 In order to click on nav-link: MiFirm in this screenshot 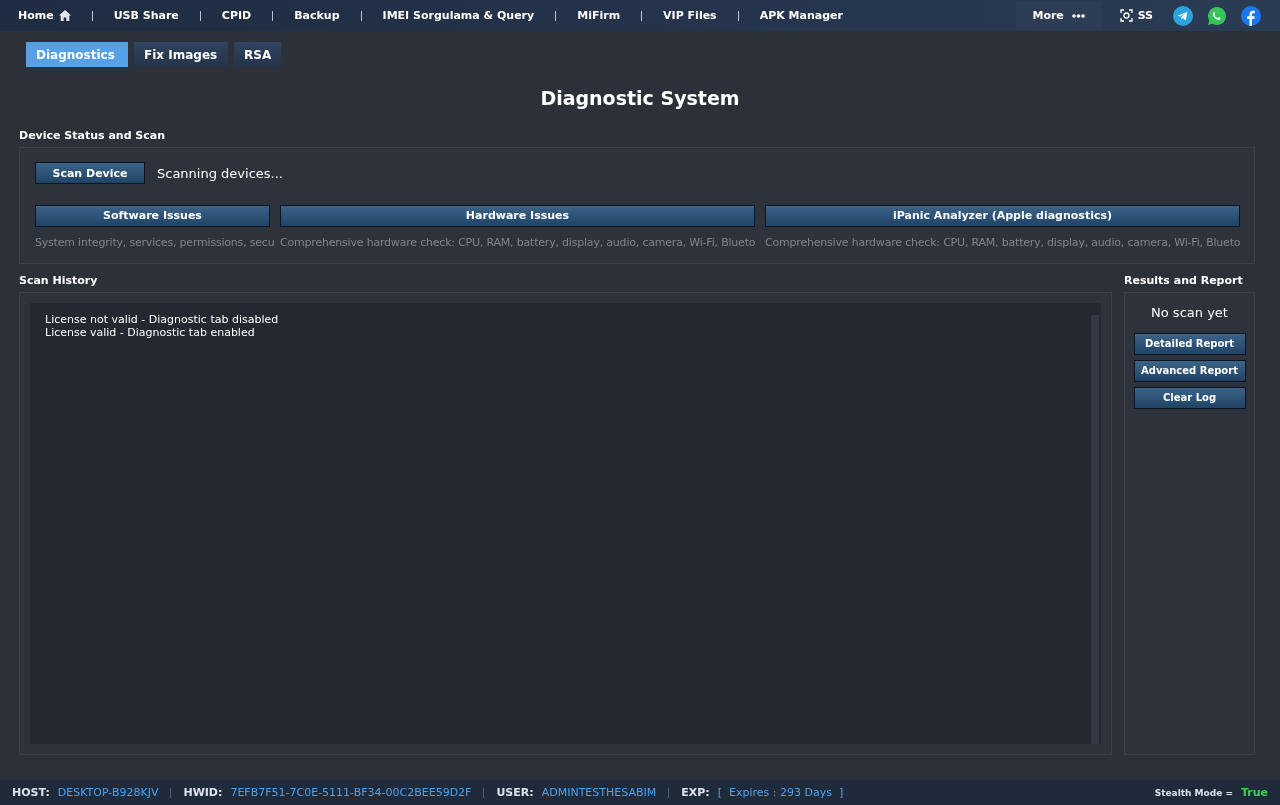, I will do `click(599, 15)`.